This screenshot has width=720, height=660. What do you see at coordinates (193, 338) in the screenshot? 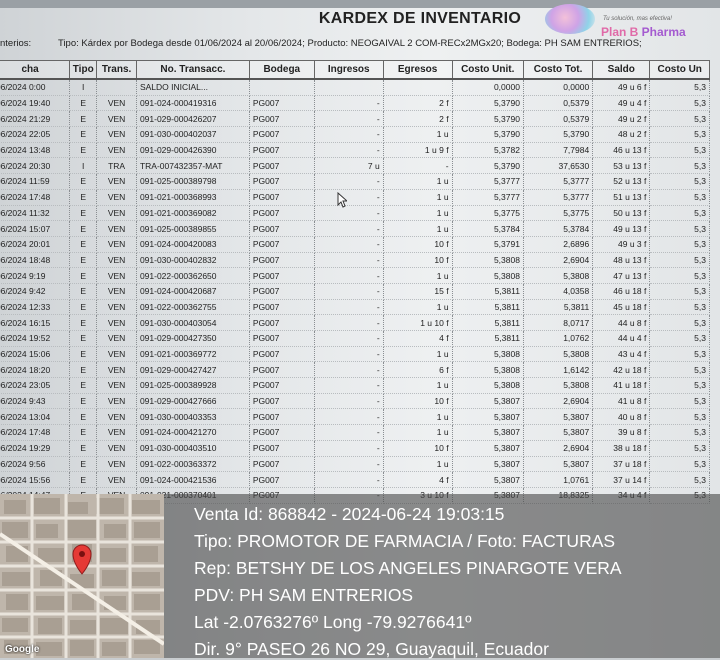
I see `table-cell: 091-029-000427350` at bounding box center [193, 338].